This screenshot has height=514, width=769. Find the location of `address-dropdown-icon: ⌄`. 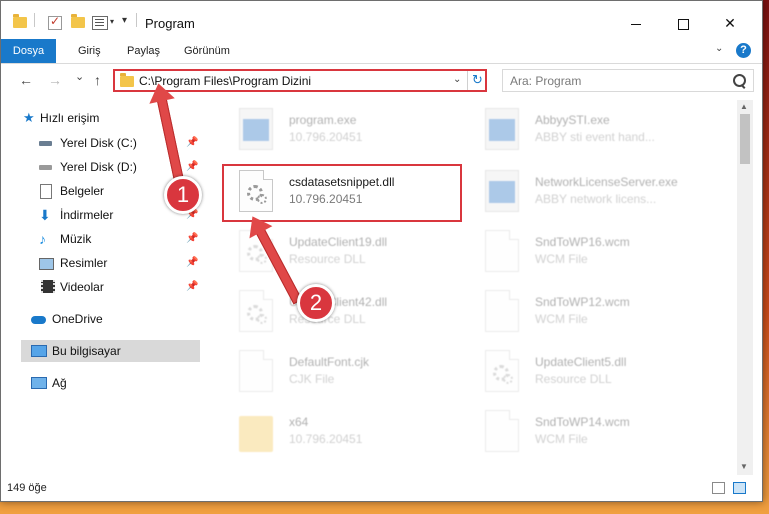

address-dropdown-icon: ⌄ is located at coordinates (457, 79).